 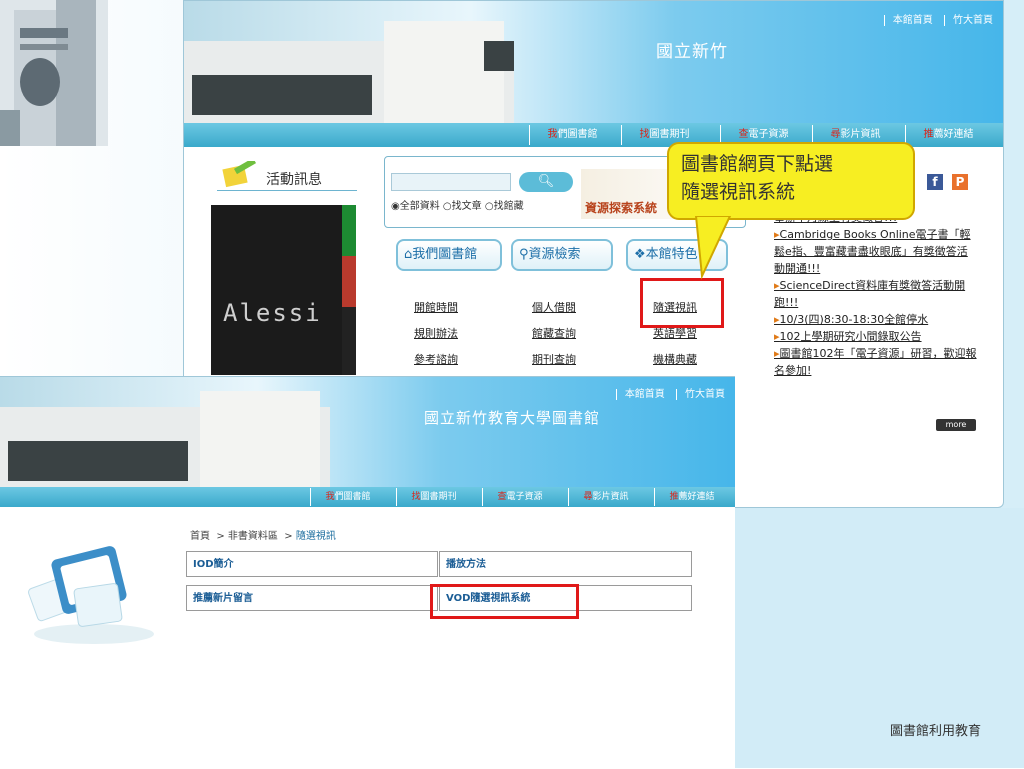 I want to click on link-journal-search: 期刊查詢, so click(x=554, y=359).